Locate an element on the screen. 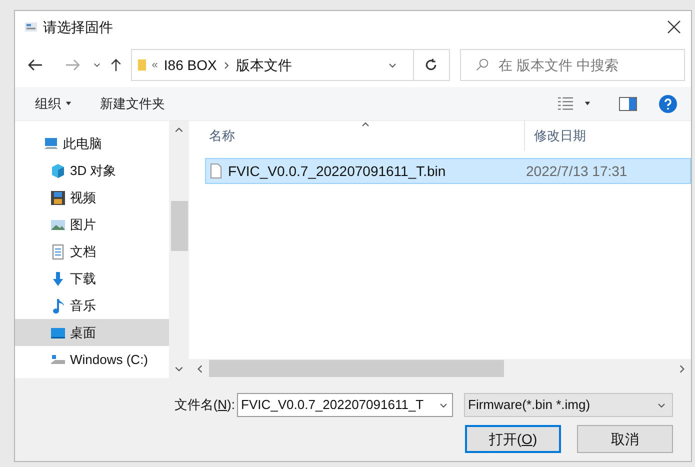 The width and height of the screenshot is (695, 467). caret-icon is located at coordinates (68, 103).